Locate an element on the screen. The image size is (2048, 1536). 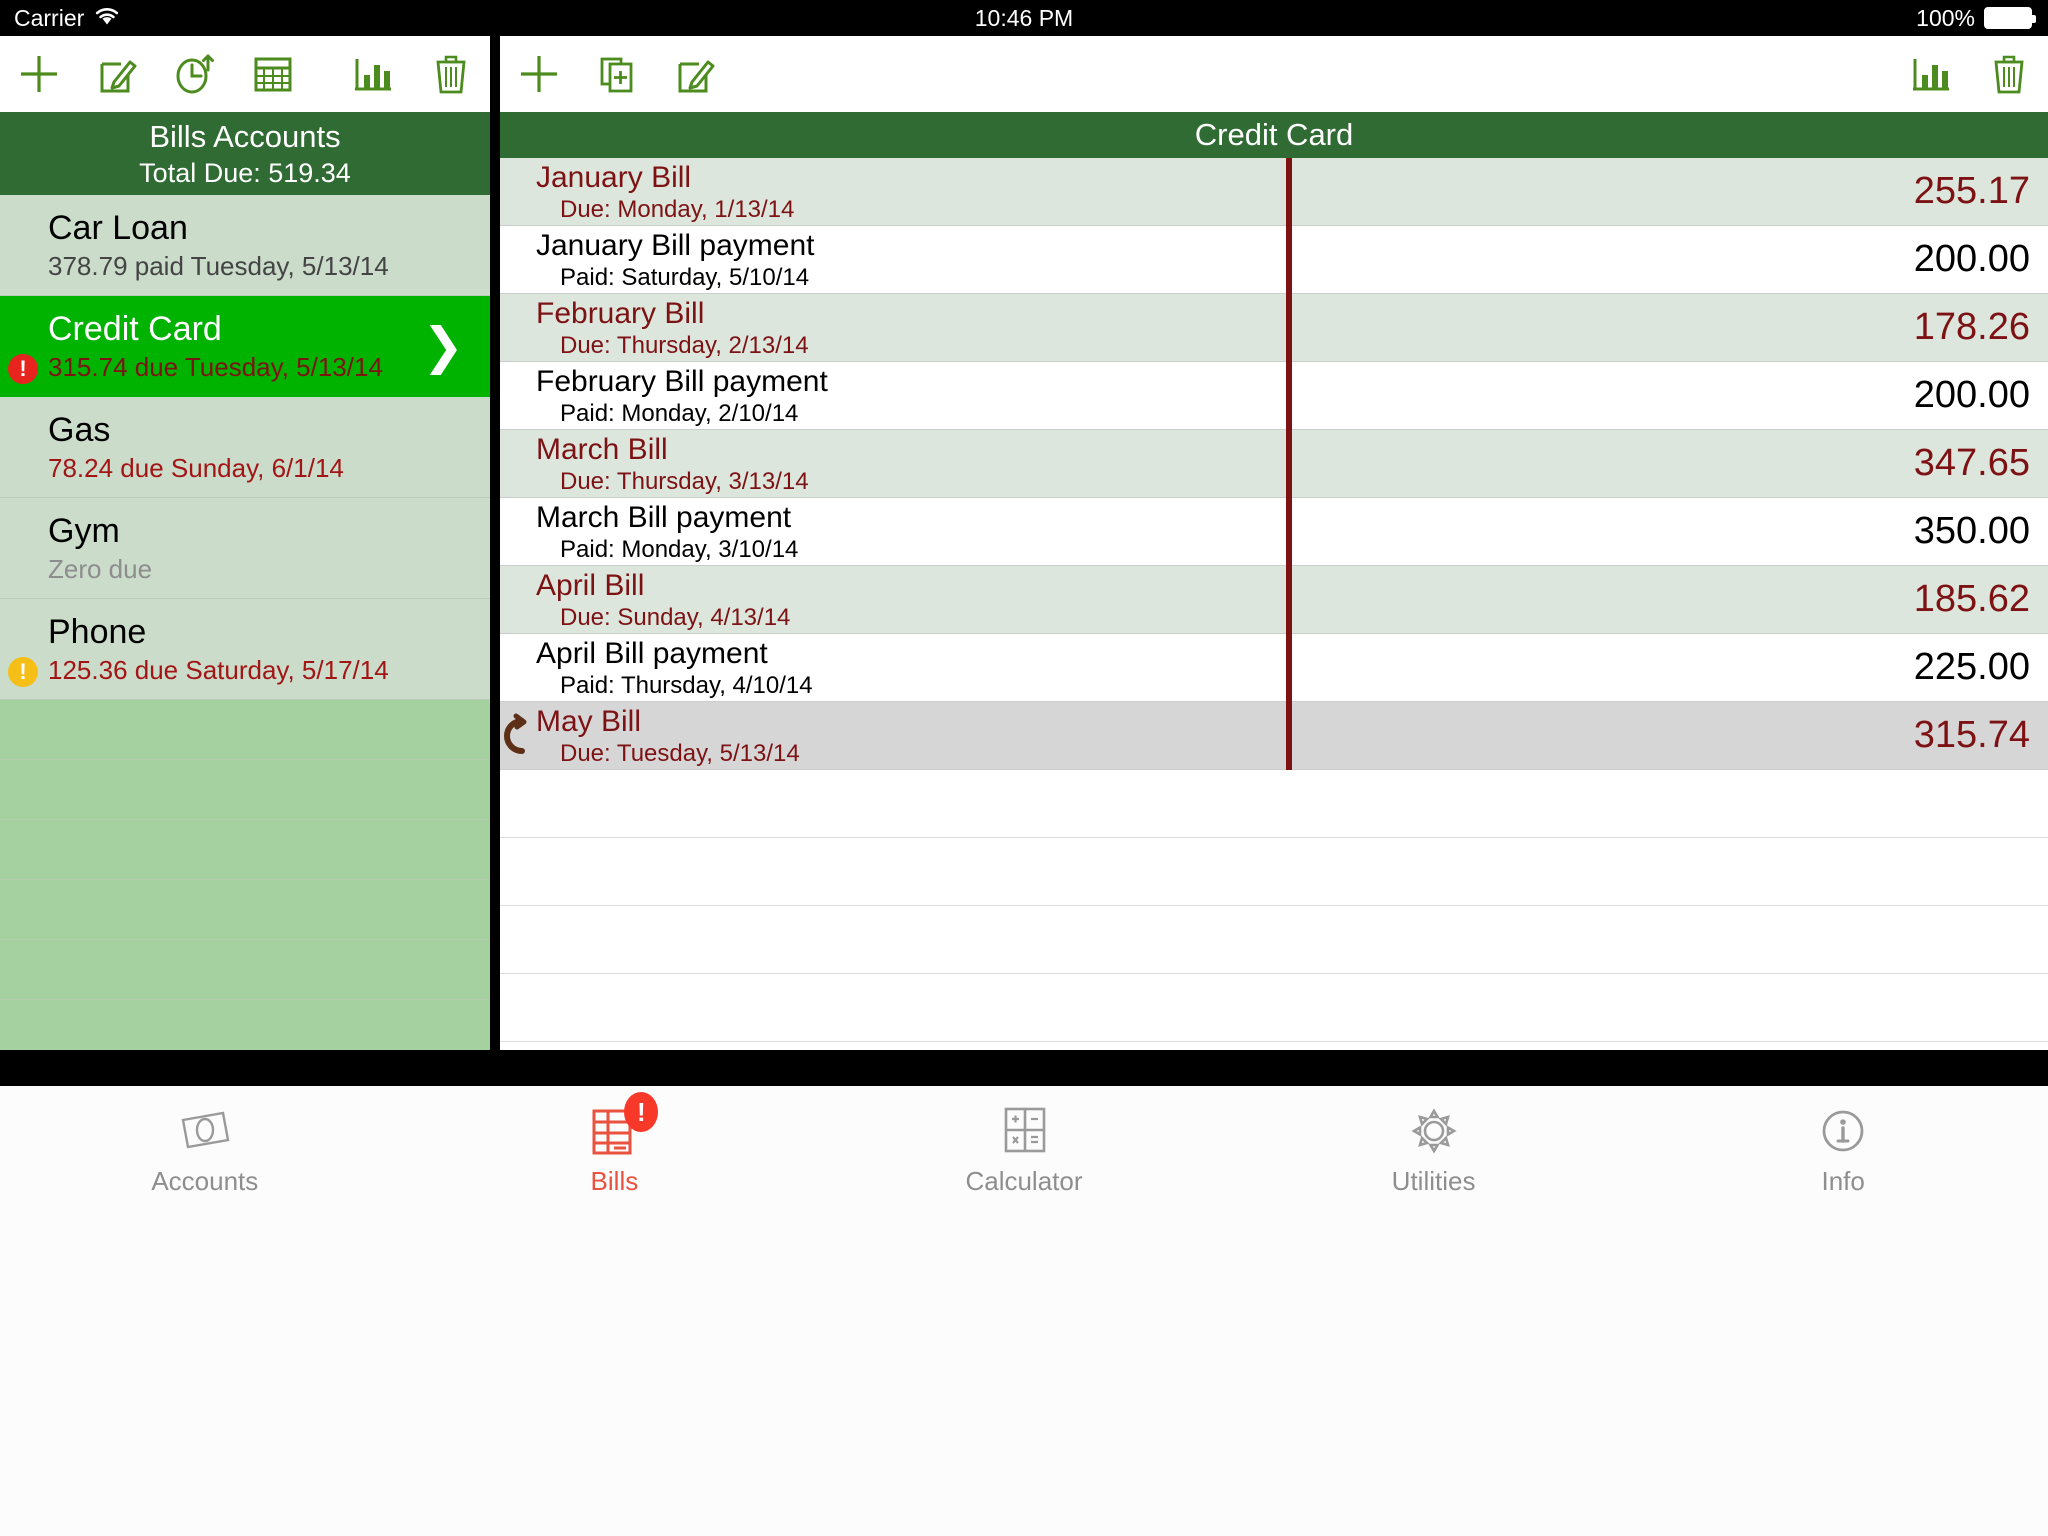
battery-percent-label: 100% is located at coordinates (1945, 17).